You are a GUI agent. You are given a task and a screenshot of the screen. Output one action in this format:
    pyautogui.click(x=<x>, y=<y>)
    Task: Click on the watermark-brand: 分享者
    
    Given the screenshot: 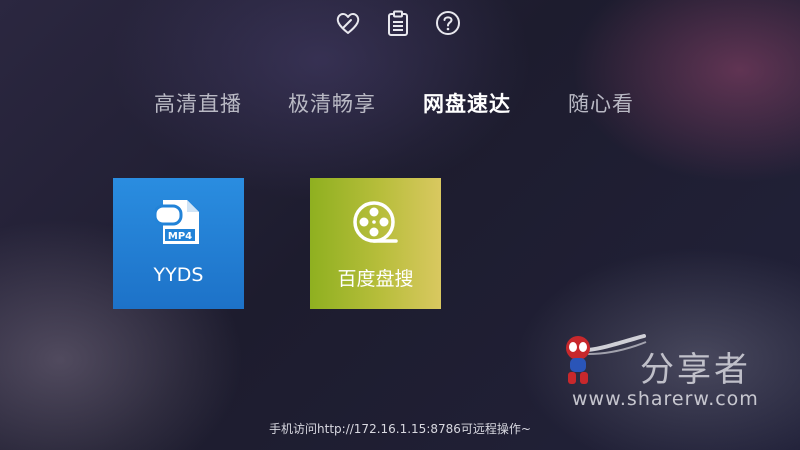 What is the action you would take?
    pyautogui.click(x=695, y=370)
    